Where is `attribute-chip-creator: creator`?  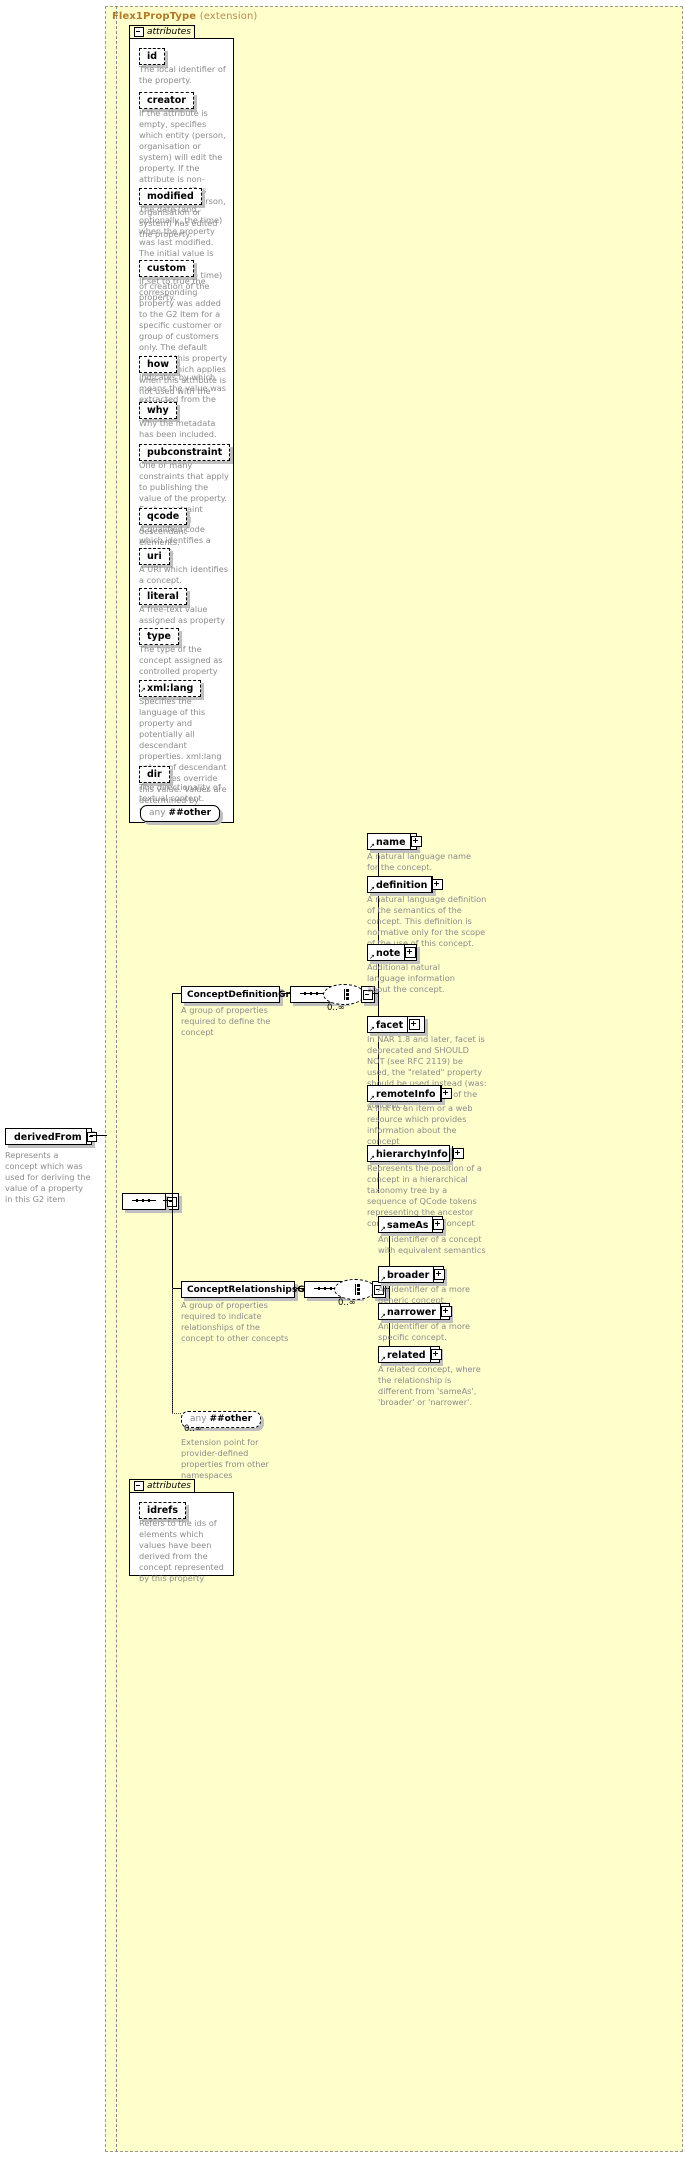 attribute-chip-creator: creator is located at coordinates (166, 100).